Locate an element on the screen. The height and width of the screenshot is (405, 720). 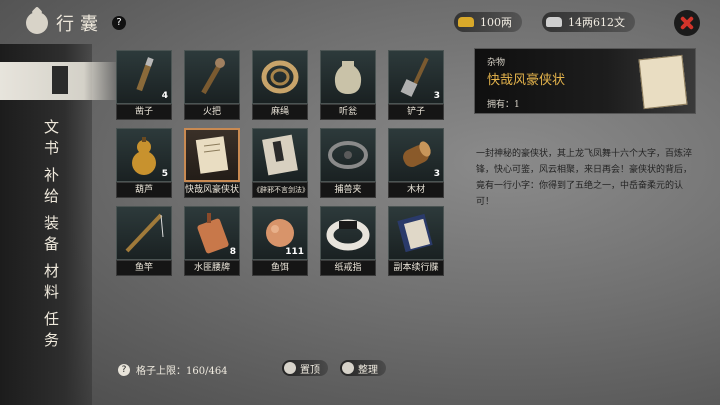
book-icon is located at coordinates (280, 155).